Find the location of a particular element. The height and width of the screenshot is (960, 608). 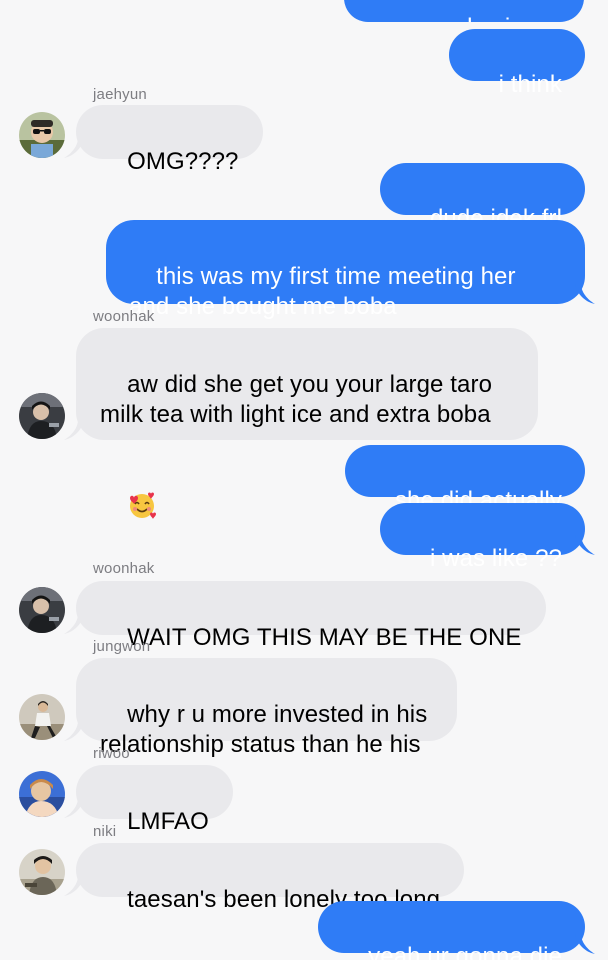

message-bubble-outgoing: i was like ?? is located at coordinates (482, 537).